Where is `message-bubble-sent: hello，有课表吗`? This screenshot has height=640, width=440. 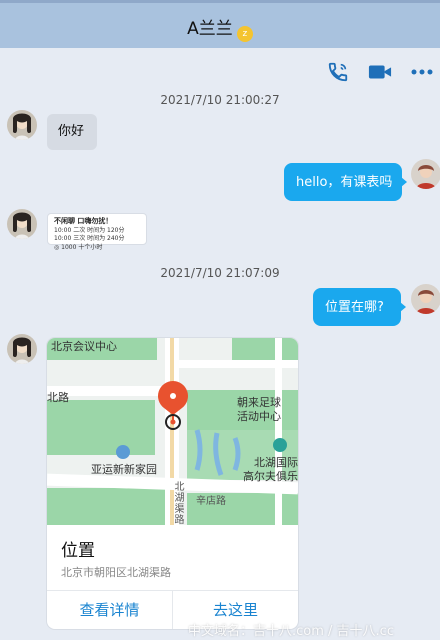
message-bubble-sent: hello，有课表吗 is located at coordinates (345, 182).